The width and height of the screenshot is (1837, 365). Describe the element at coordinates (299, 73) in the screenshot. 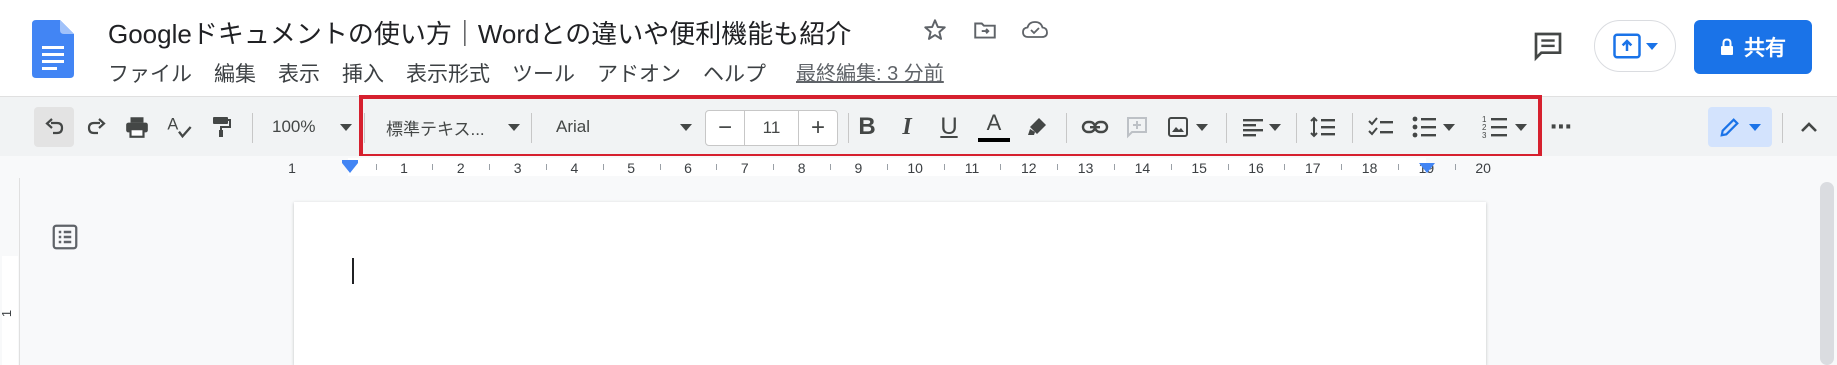

I see `menu-view: 表示` at that location.